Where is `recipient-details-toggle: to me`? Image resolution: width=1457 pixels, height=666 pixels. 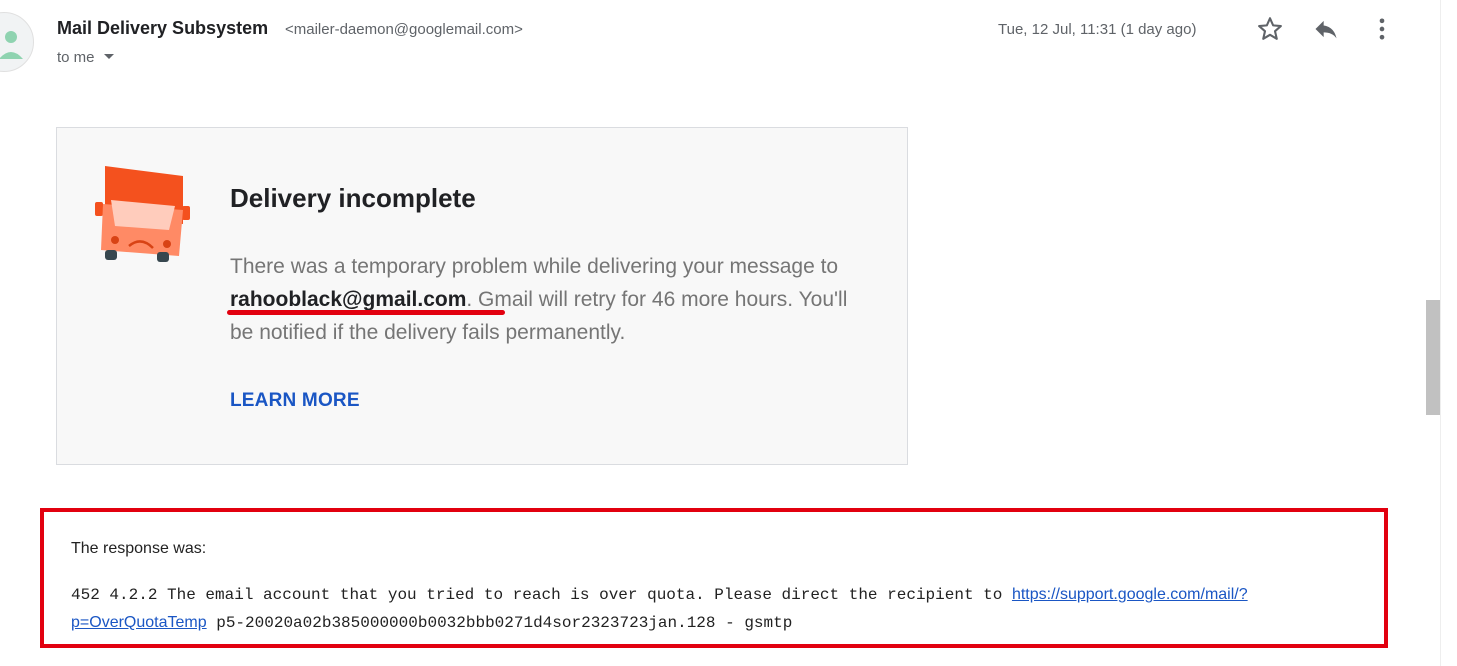 recipient-details-toggle: to me is located at coordinates (85, 57).